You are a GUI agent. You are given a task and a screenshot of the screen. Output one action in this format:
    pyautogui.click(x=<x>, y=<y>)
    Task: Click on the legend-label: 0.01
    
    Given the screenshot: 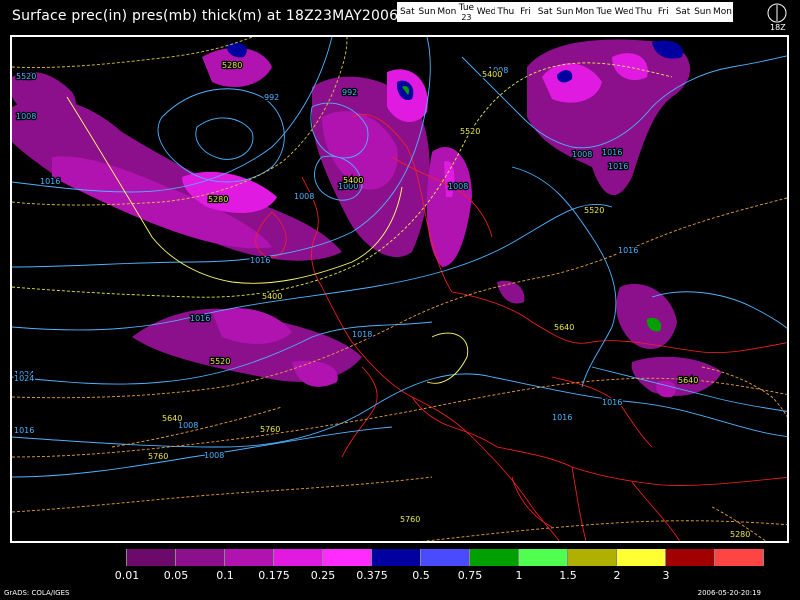 What is the action you would take?
    pyautogui.click(x=127, y=575)
    